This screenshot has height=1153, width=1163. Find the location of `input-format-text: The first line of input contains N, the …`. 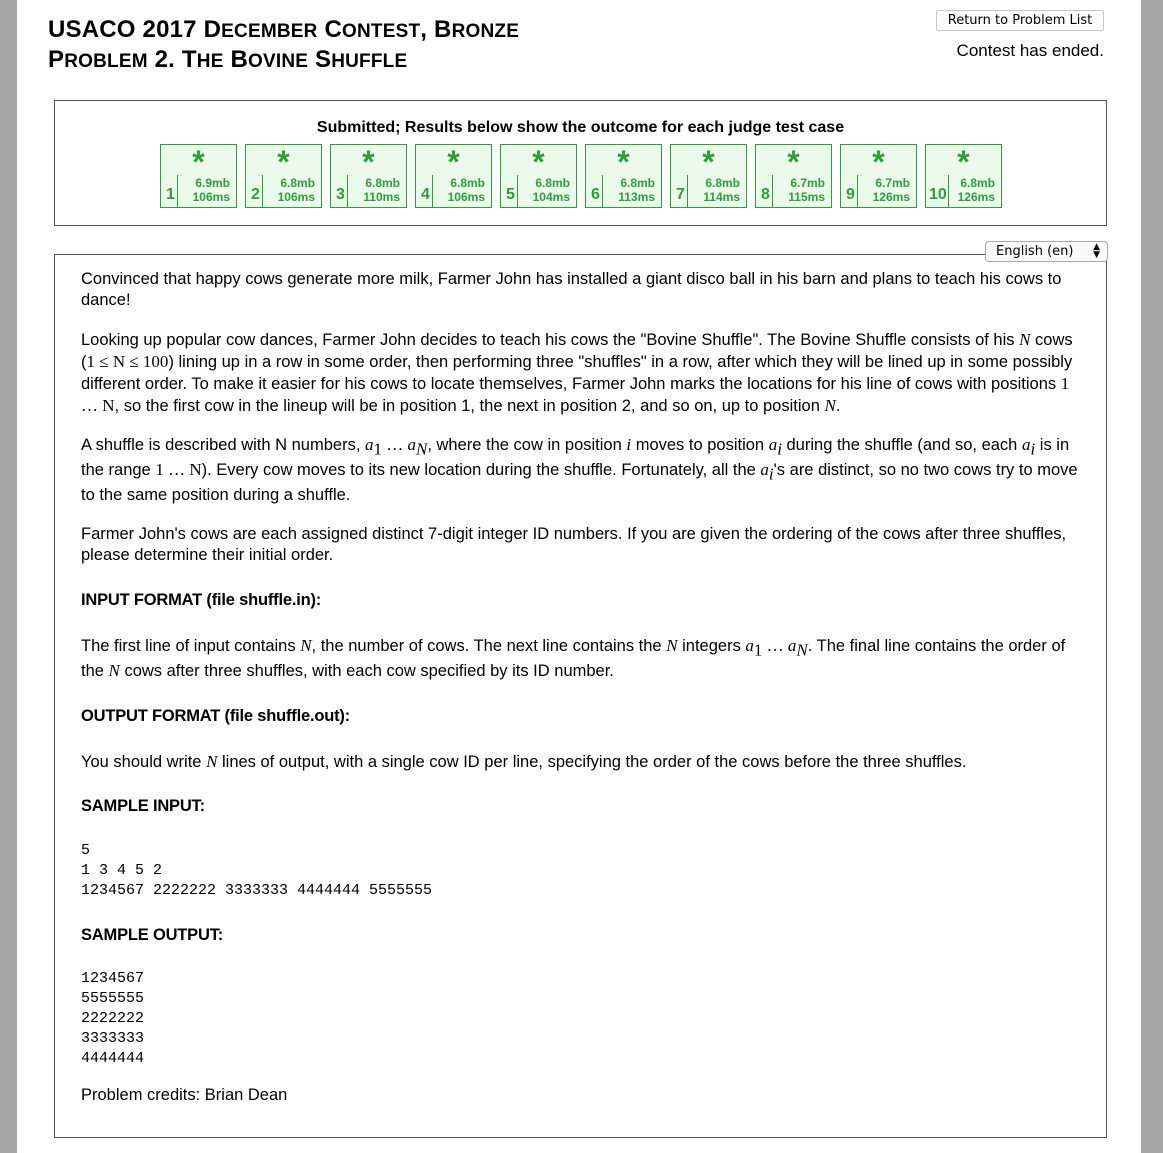

input-format-text: The first line of input contains N, the … is located at coordinates (573, 657).